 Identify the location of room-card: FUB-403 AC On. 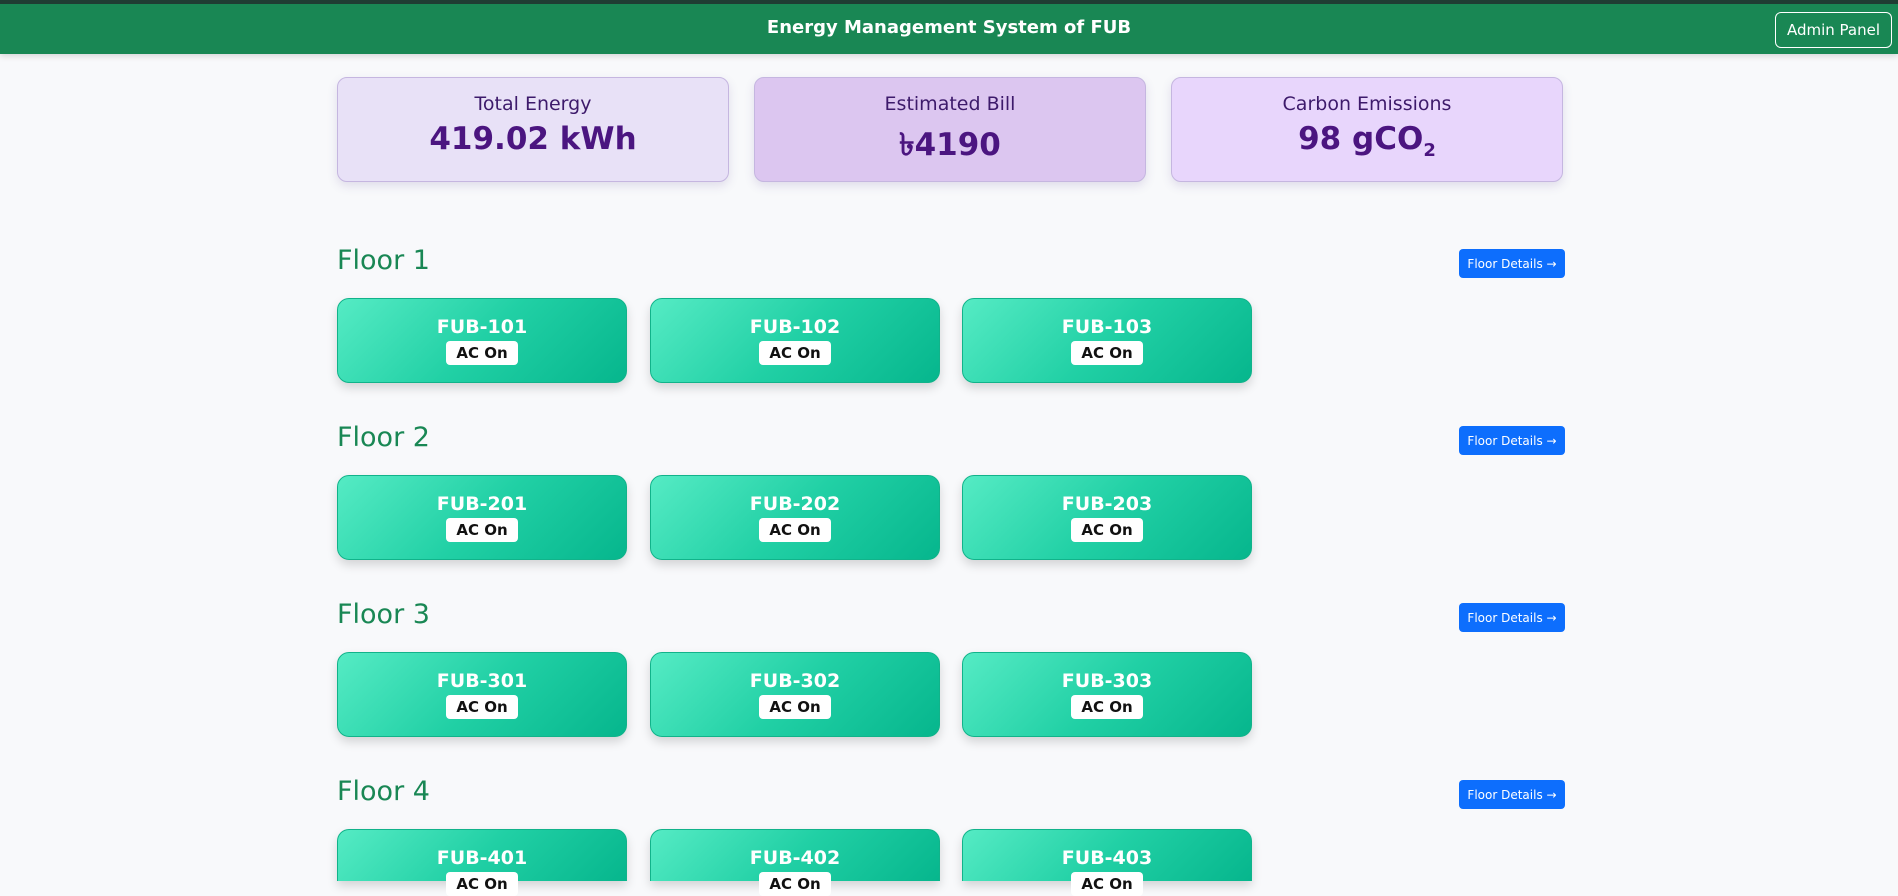
(1107, 862).